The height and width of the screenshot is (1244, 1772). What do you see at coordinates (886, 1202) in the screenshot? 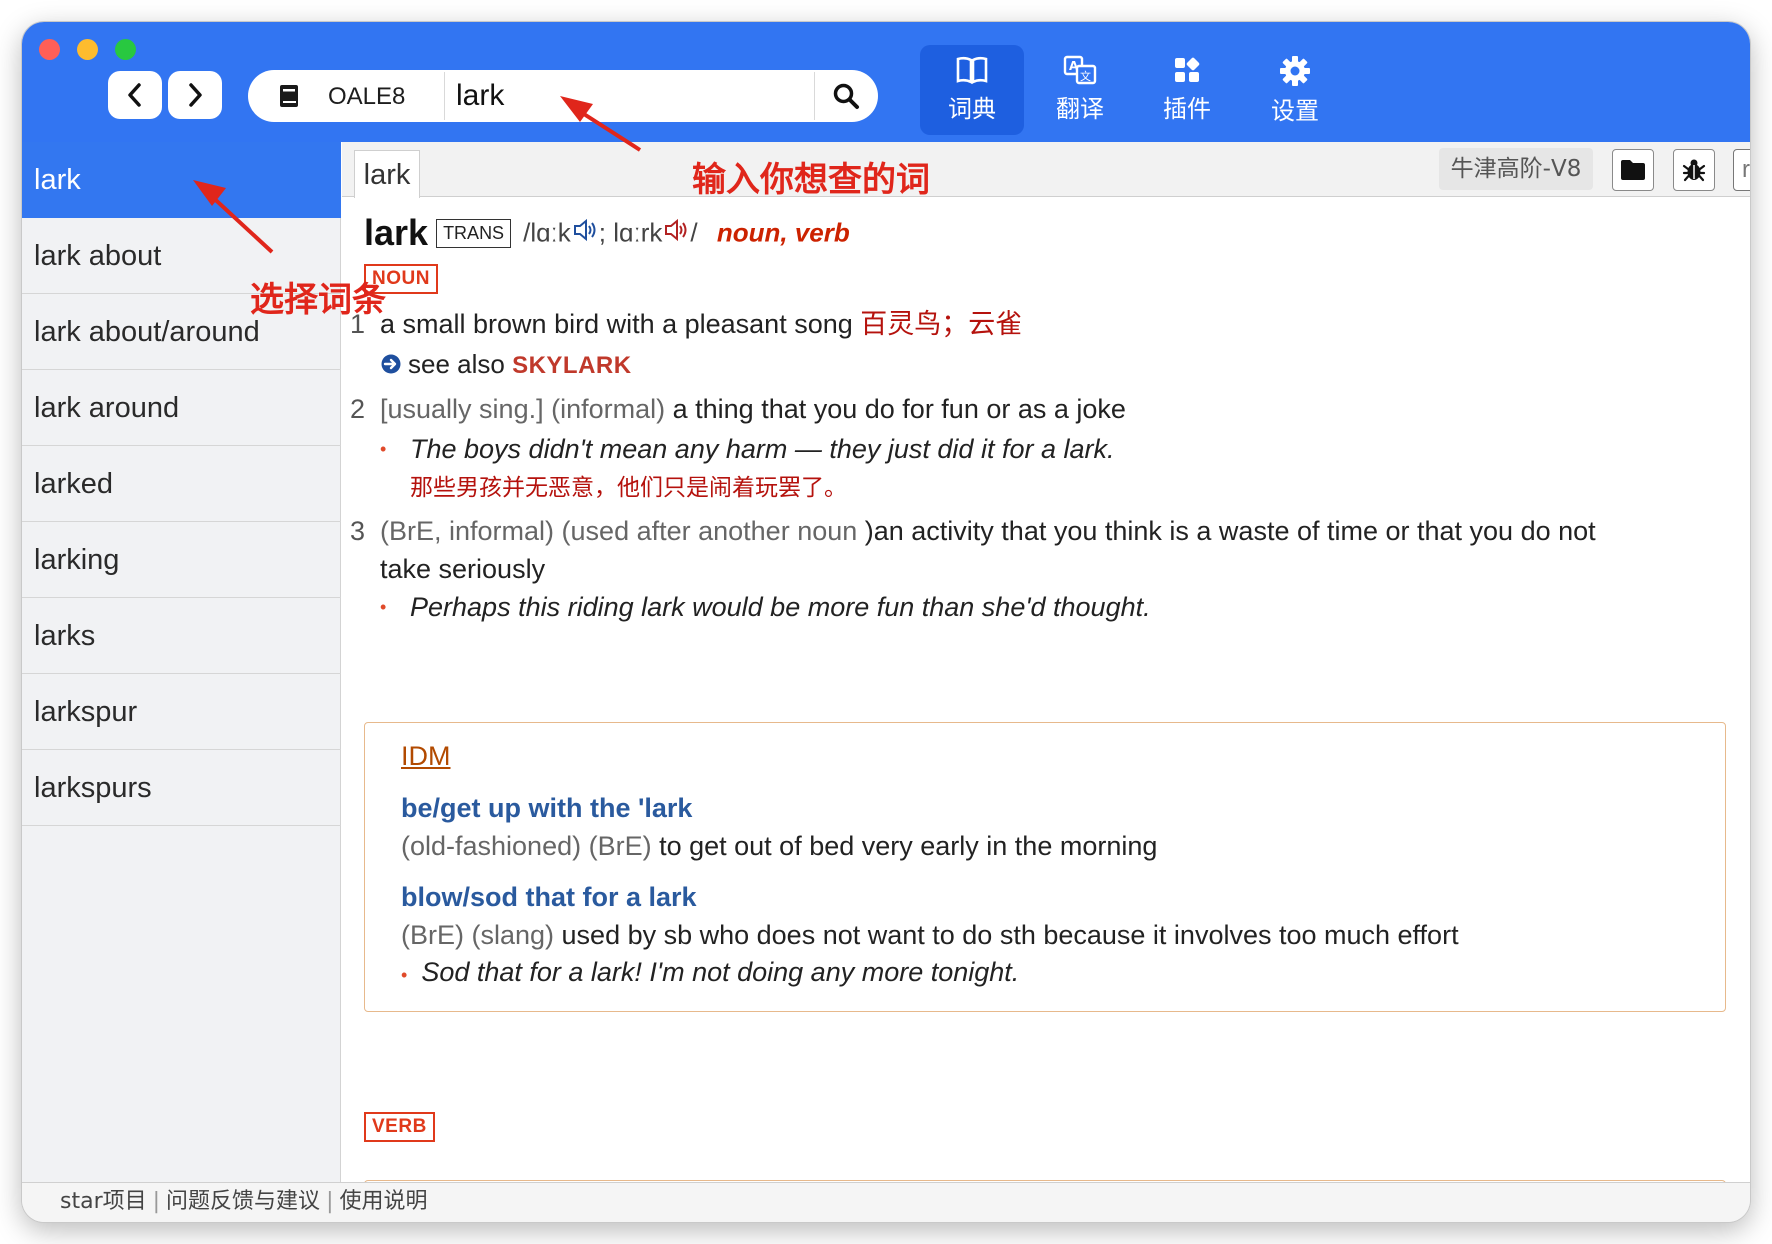
I see `footer: star项目 | 问题反馈与建议 | 使用说明` at bounding box center [886, 1202].